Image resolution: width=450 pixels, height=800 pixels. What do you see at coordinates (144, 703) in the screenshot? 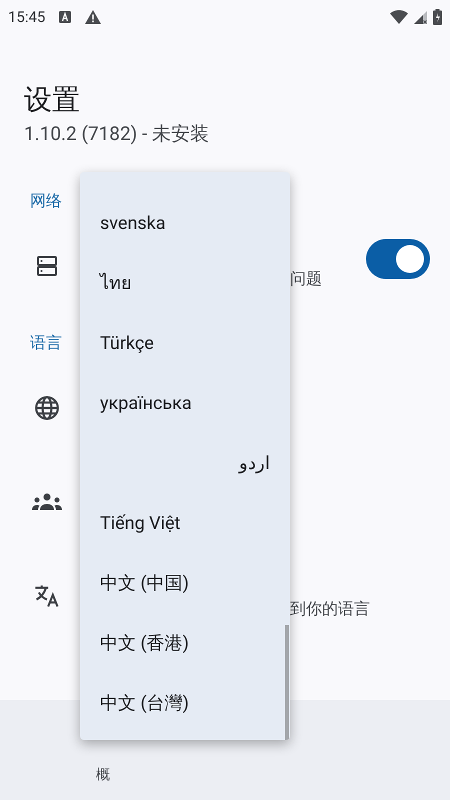
I see `menu-item: 中文 (台灣)` at bounding box center [144, 703].